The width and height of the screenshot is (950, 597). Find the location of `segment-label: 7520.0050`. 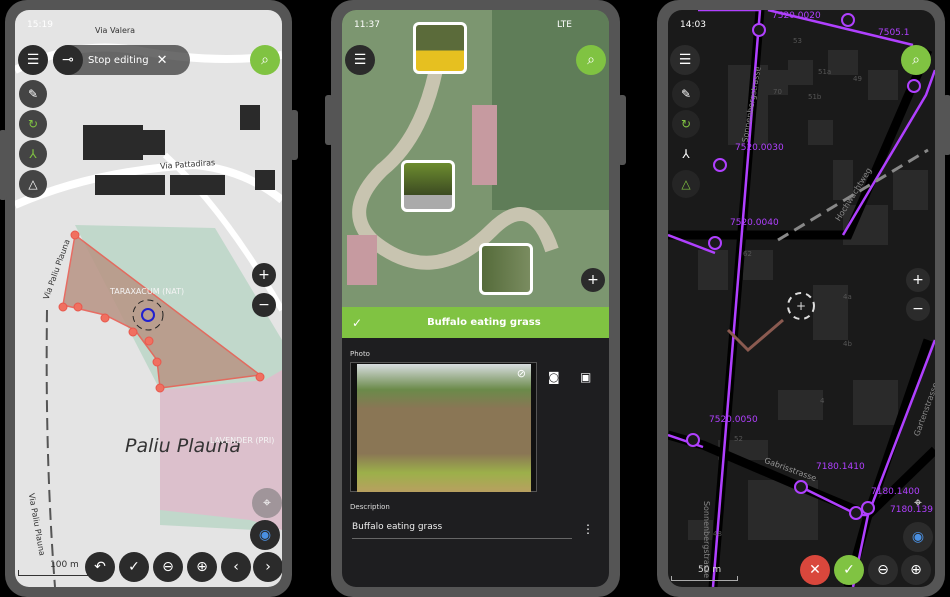

segment-label: 7520.0050 is located at coordinates (733, 420).